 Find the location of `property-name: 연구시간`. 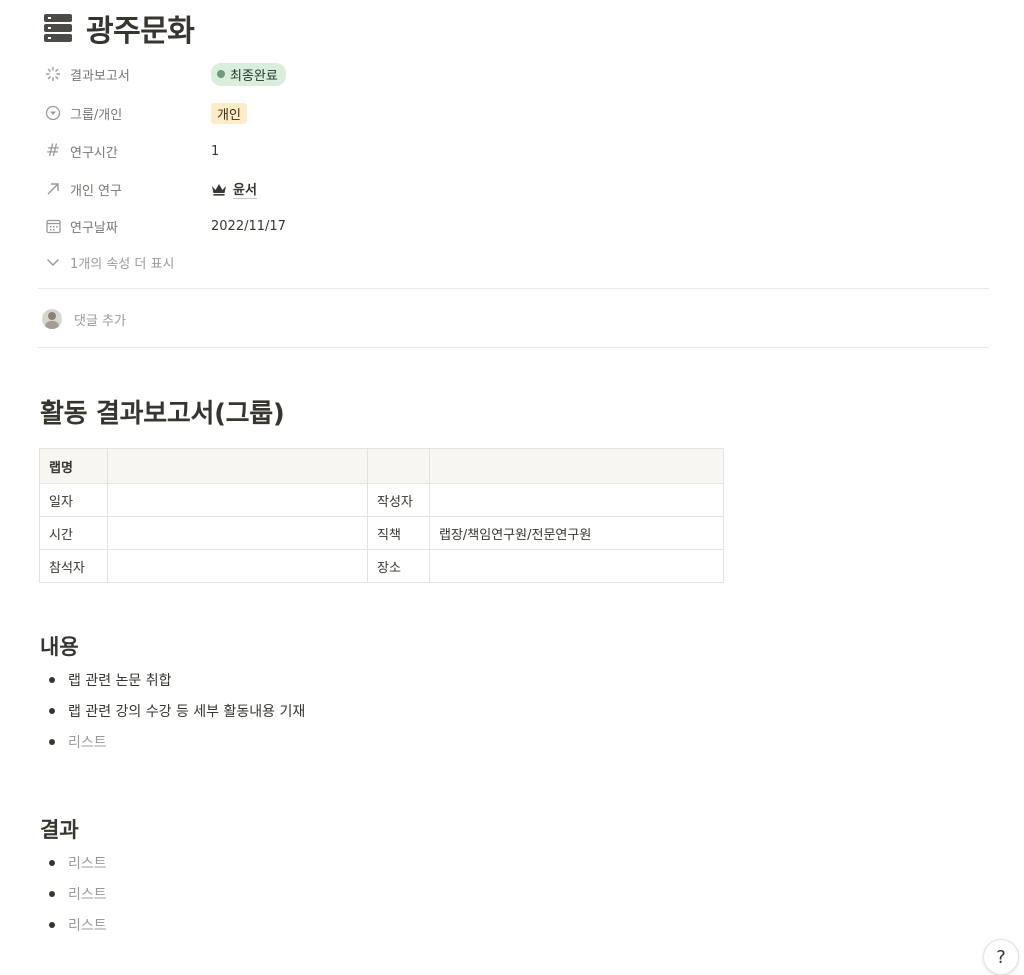

property-name: 연구시간 is located at coordinates (94, 153).